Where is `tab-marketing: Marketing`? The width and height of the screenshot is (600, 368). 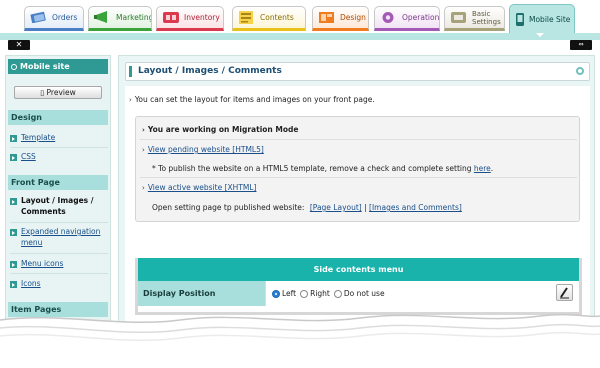
tab-marketing: Marketing is located at coordinates (120, 18).